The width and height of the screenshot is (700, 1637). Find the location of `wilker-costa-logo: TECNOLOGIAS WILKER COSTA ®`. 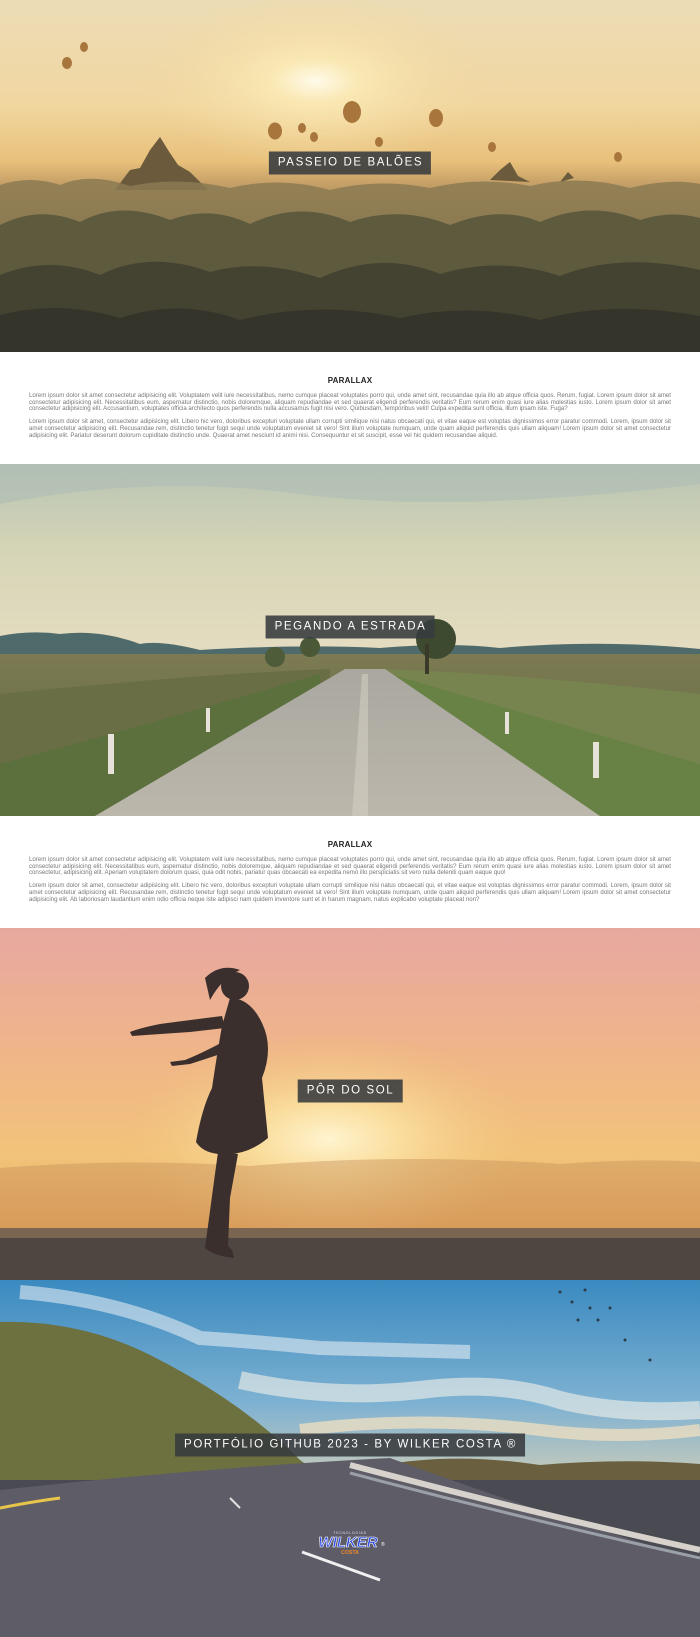

wilker-costa-logo: TECNOLOGIAS WILKER COSTA ® is located at coordinates (350, 1544).